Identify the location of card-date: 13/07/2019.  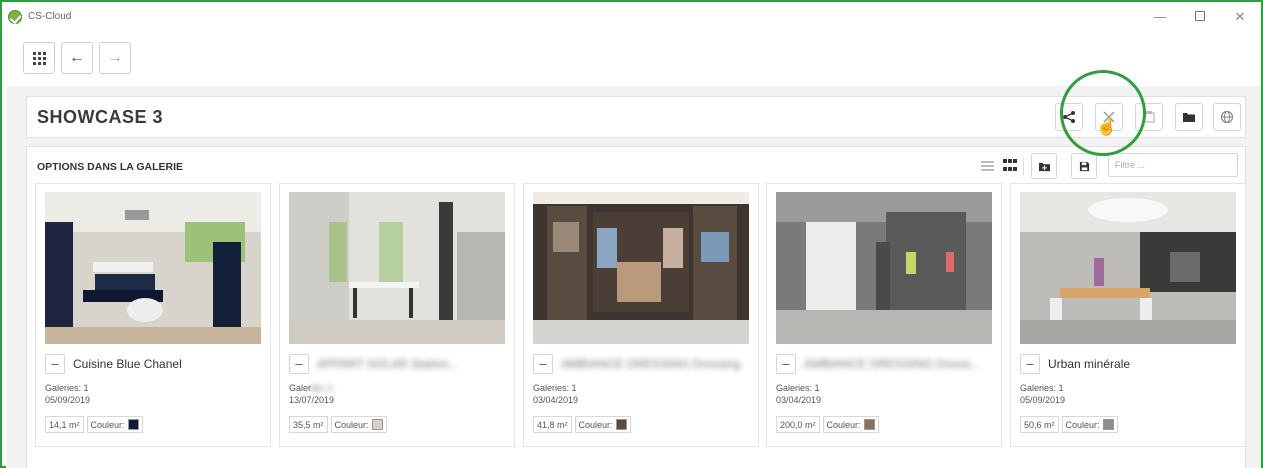
(312, 400).